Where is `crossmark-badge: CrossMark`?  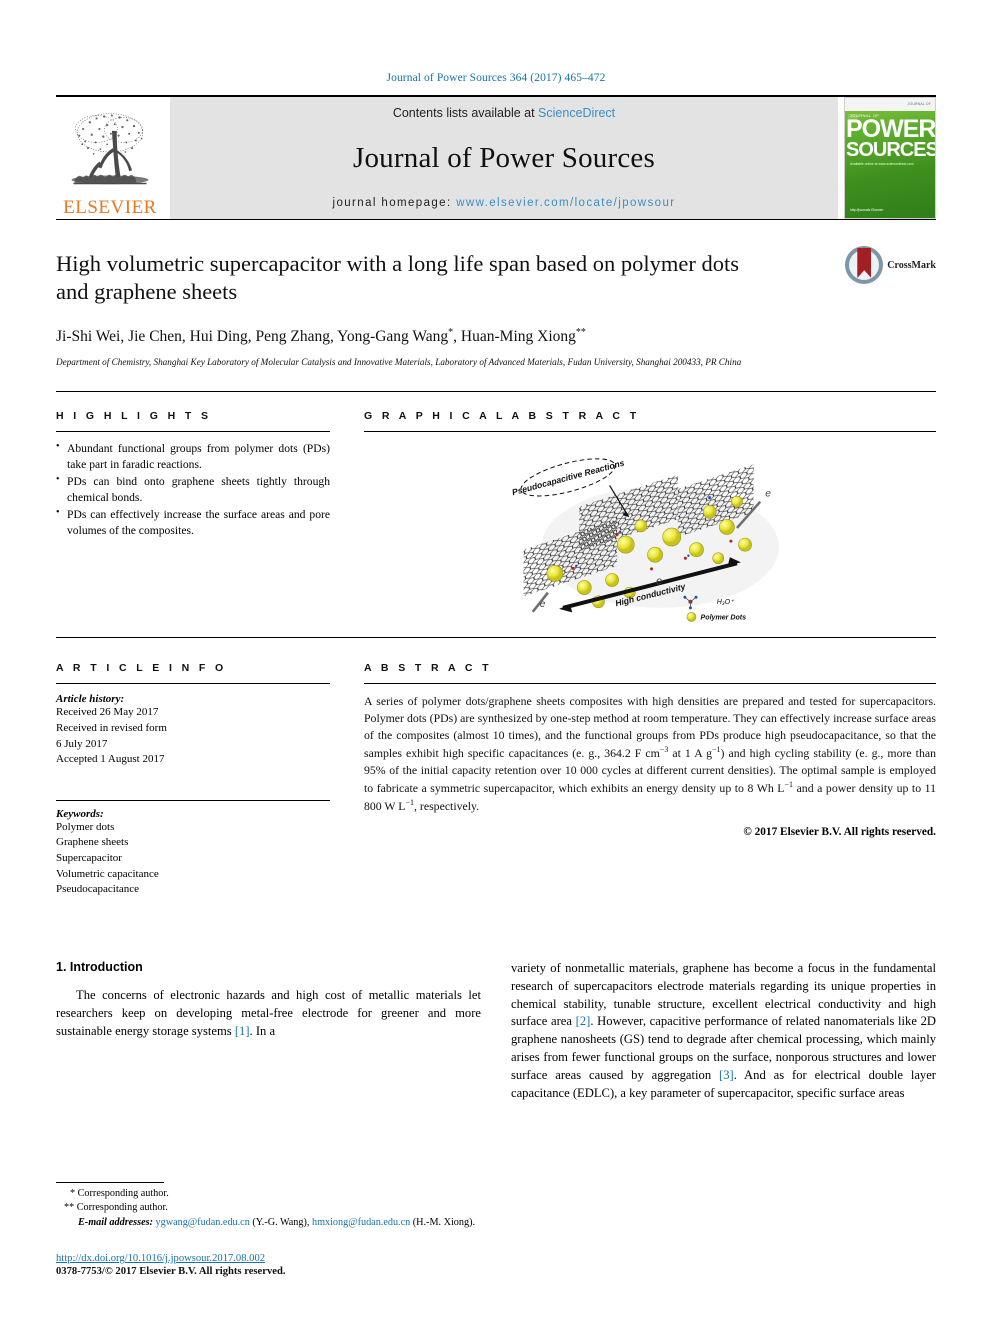 crossmark-badge: CrossMark is located at coordinates (890, 265).